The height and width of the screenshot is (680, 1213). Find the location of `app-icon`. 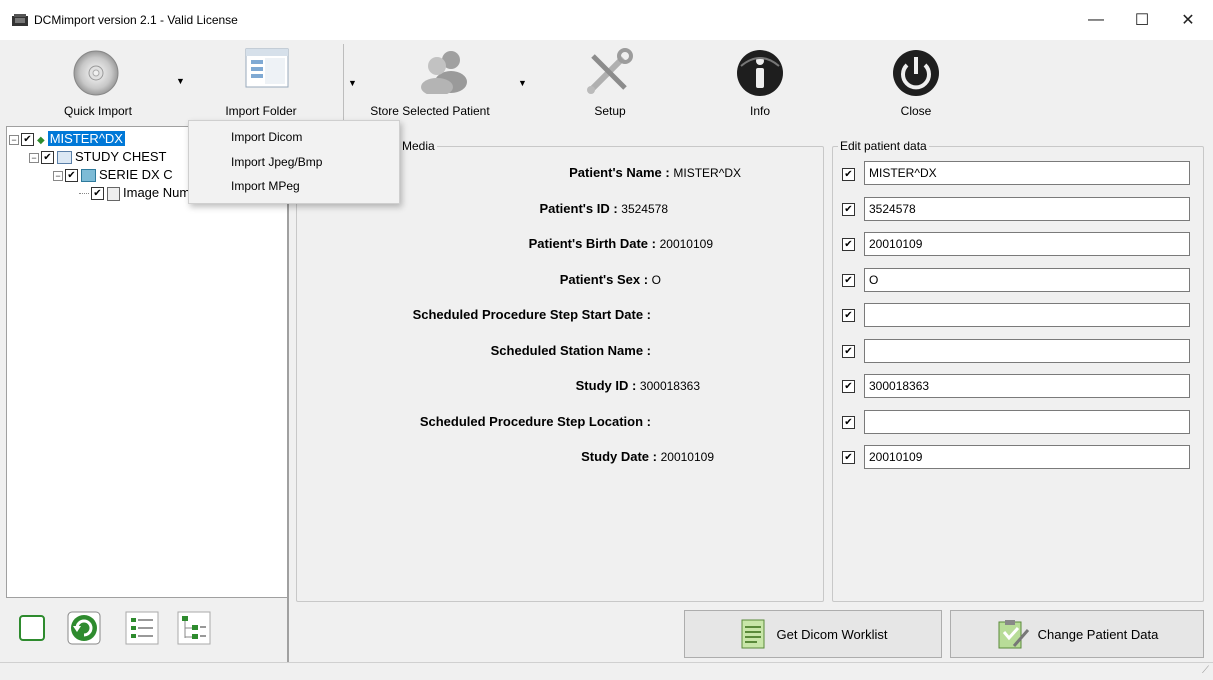

app-icon is located at coordinates (20, 20).